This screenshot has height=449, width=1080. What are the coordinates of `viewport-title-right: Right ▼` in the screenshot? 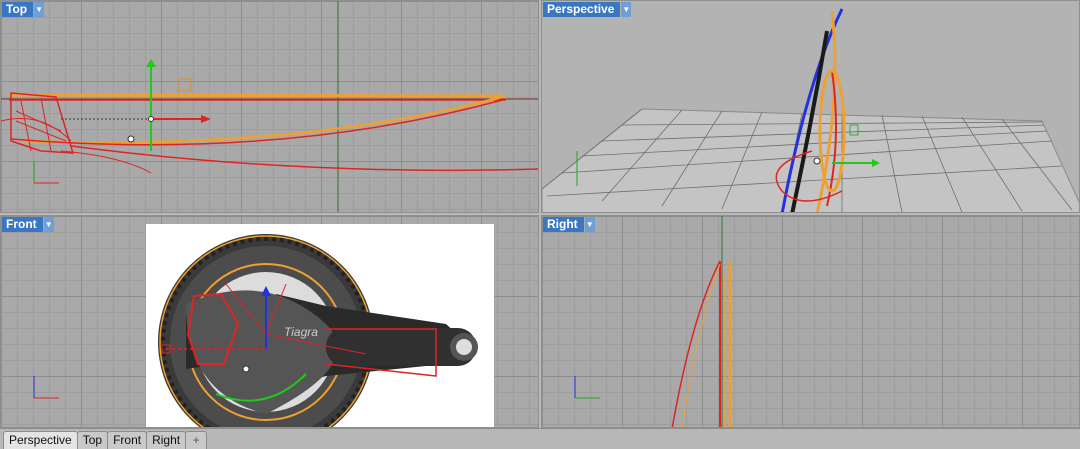 It's located at (569, 224).